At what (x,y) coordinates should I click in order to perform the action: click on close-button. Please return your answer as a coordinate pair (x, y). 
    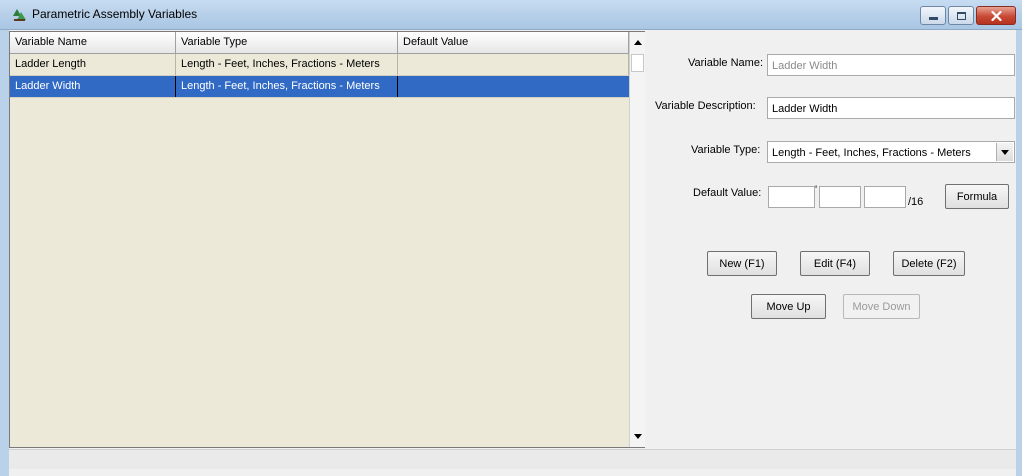
    Looking at the image, I should click on (996, 15).